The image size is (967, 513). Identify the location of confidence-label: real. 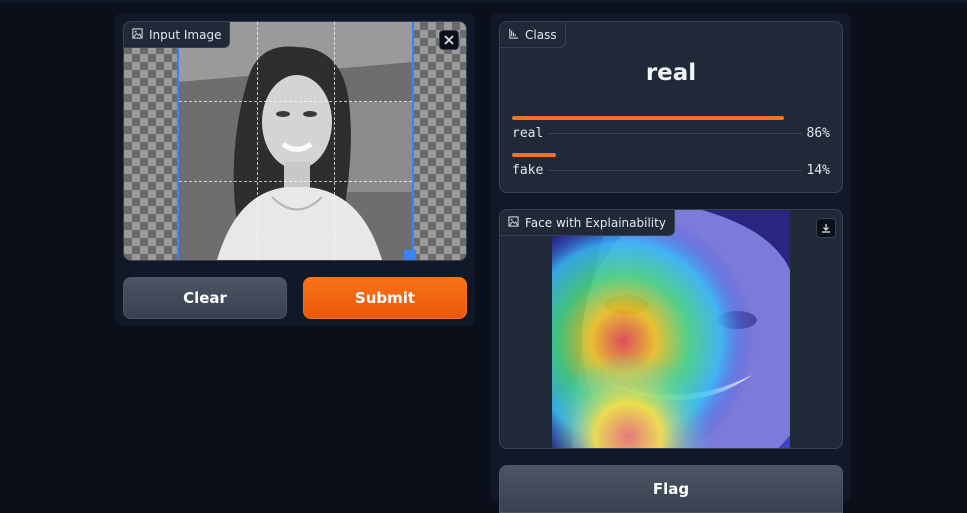
(528, 133).